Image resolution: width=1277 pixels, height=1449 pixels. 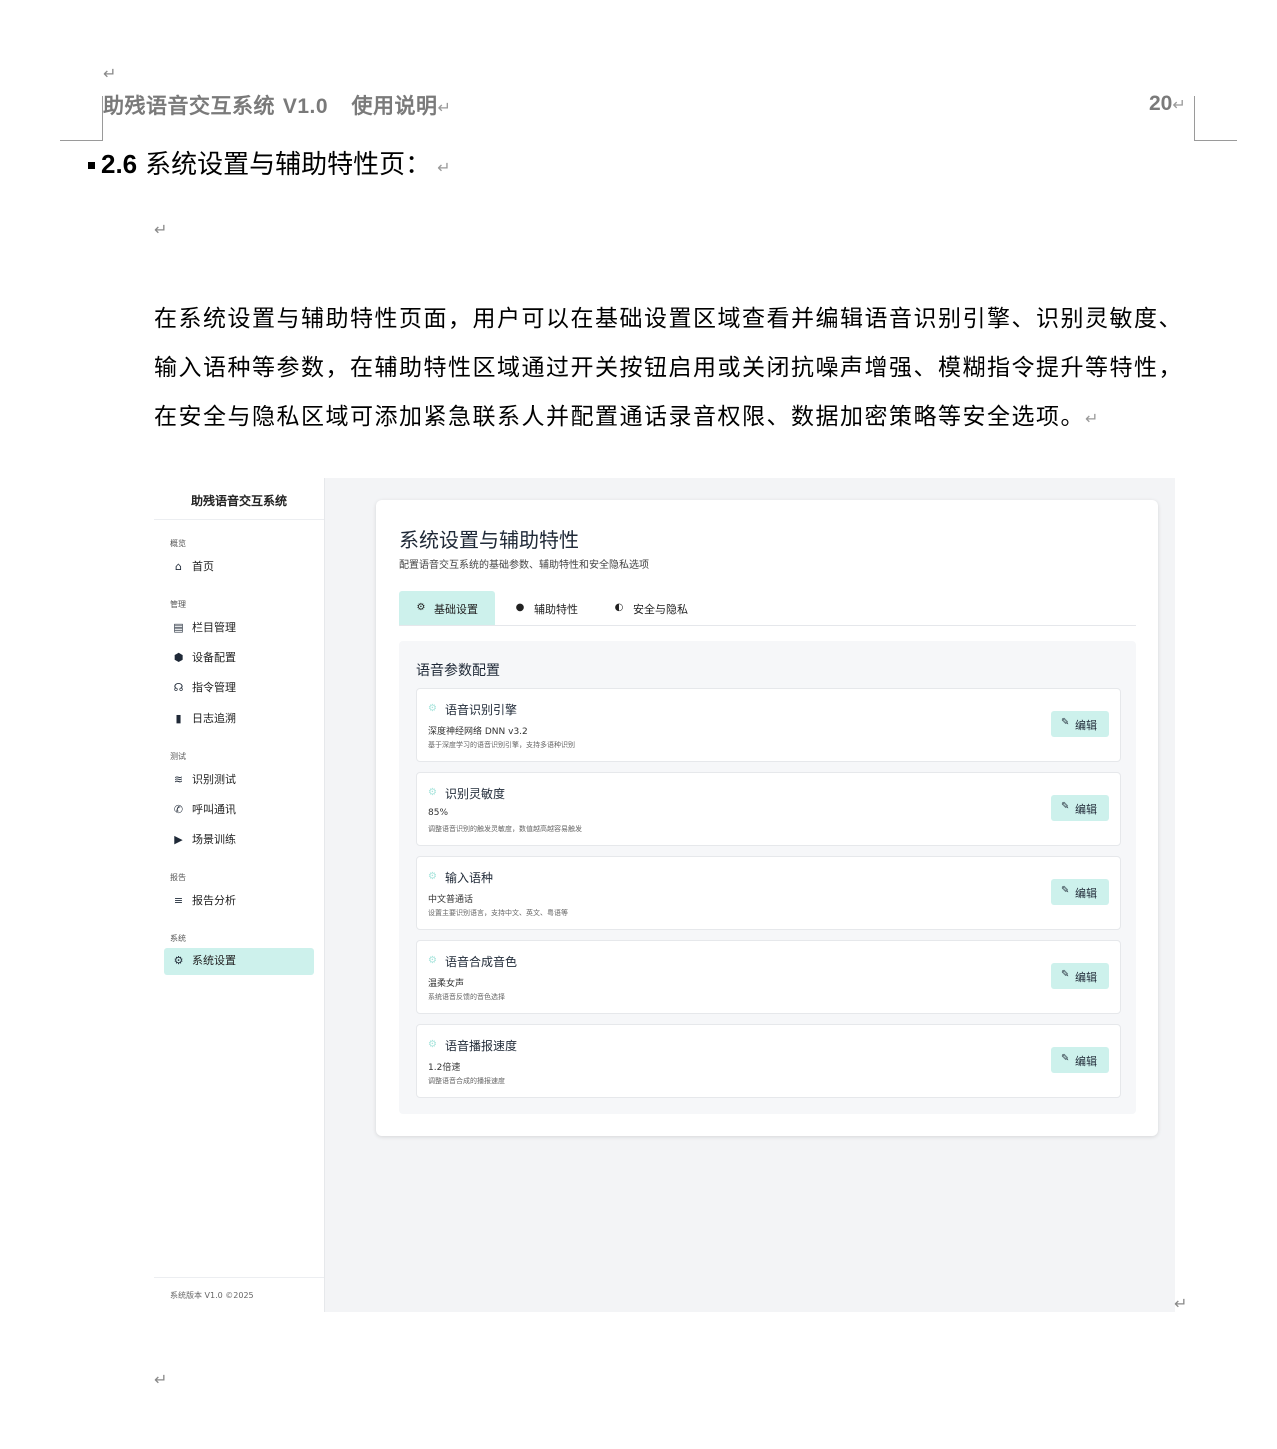 What do you see at coordinates (239, 658) in the screenshot?
I see `sidebar-item-devices: ⬢ 设备配置` at bounding box center [239, 658].